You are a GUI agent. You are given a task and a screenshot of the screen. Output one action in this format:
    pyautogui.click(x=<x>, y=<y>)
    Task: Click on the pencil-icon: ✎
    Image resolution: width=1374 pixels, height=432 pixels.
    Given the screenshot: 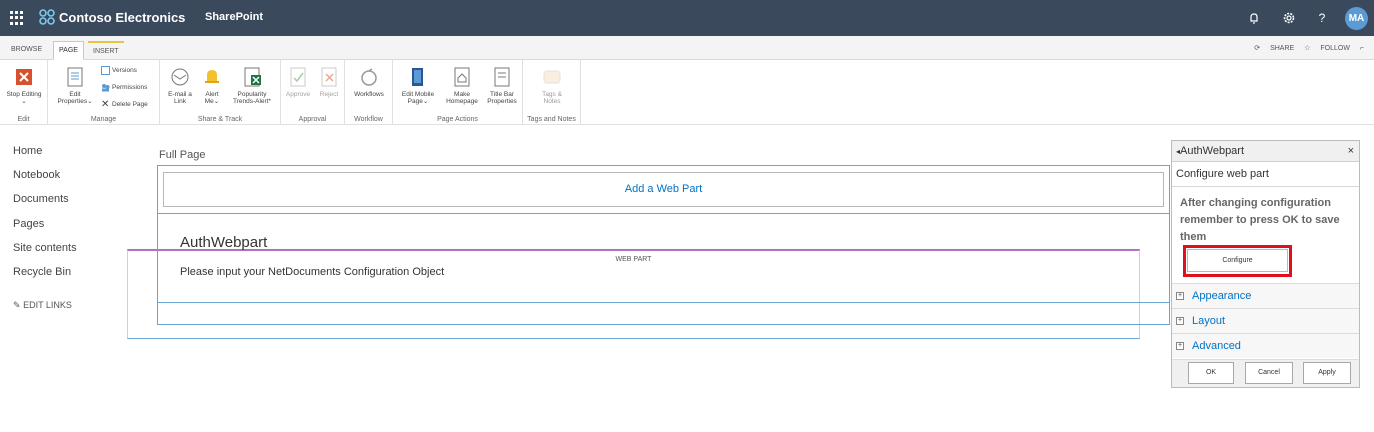 What is the action you would take?
    pyautogui.click(x=17, y=305)
    